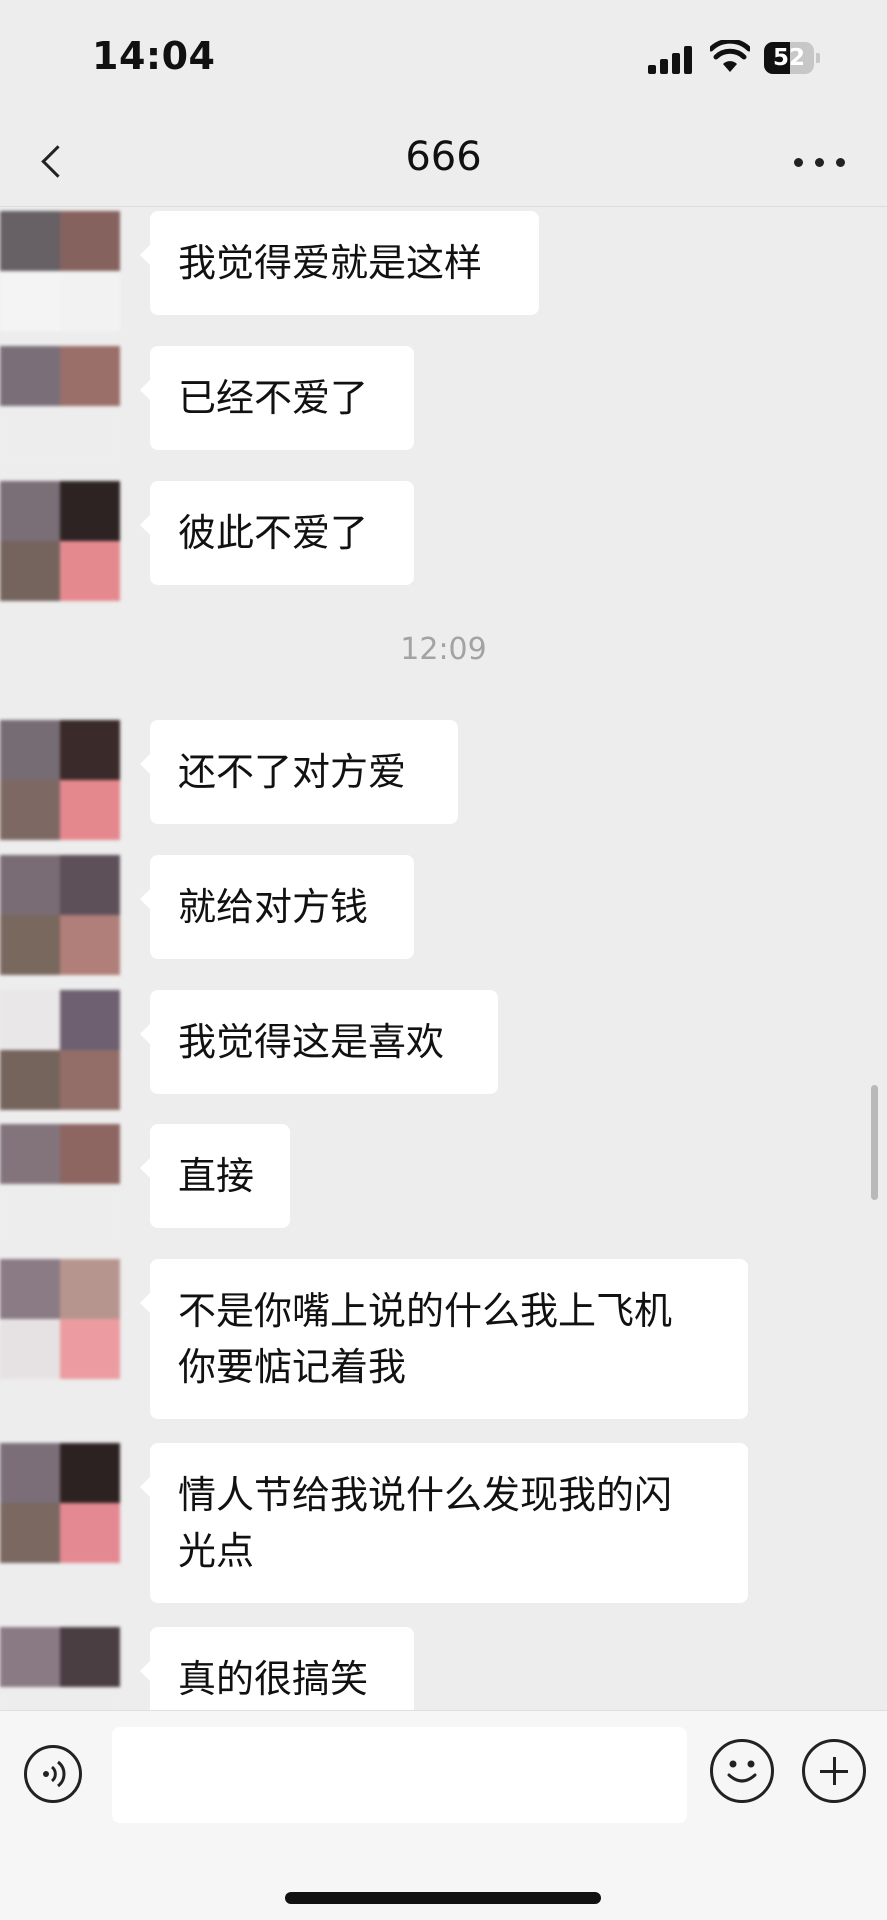 This screenshot has height=1920, width=887. What do you see at coordinates (443, 1898) in the screenshot?
I see `home-indicator` at bounding box center [443, 1898].